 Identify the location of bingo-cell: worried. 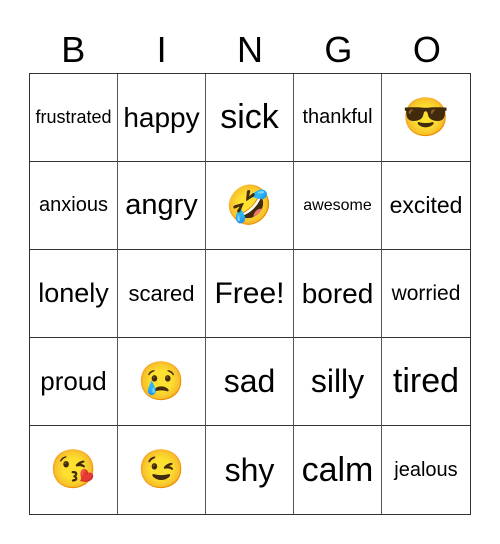
(426, 294).